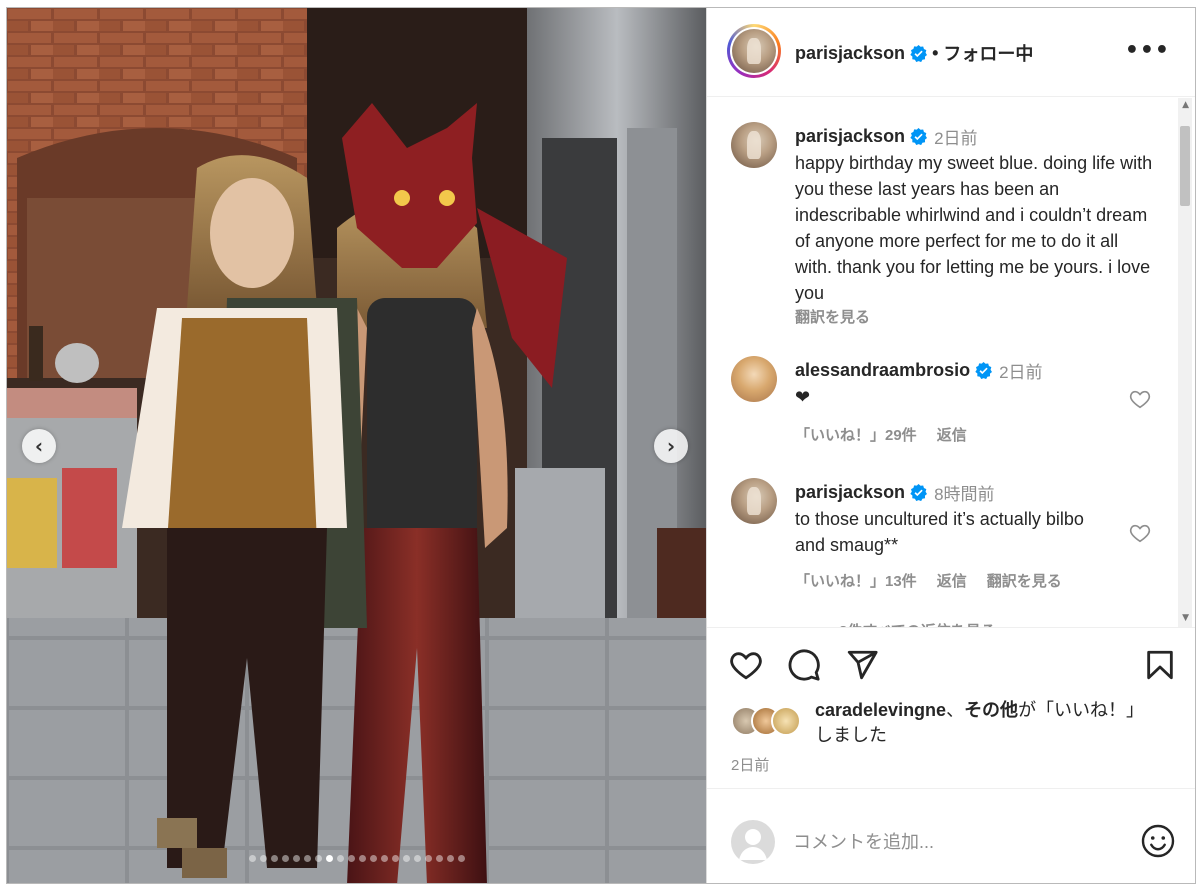 This screenshot has width=1200, height=887. Describe the element at coordinates (786, 721) in the screenshot. I see `liker-avatar` at that location.